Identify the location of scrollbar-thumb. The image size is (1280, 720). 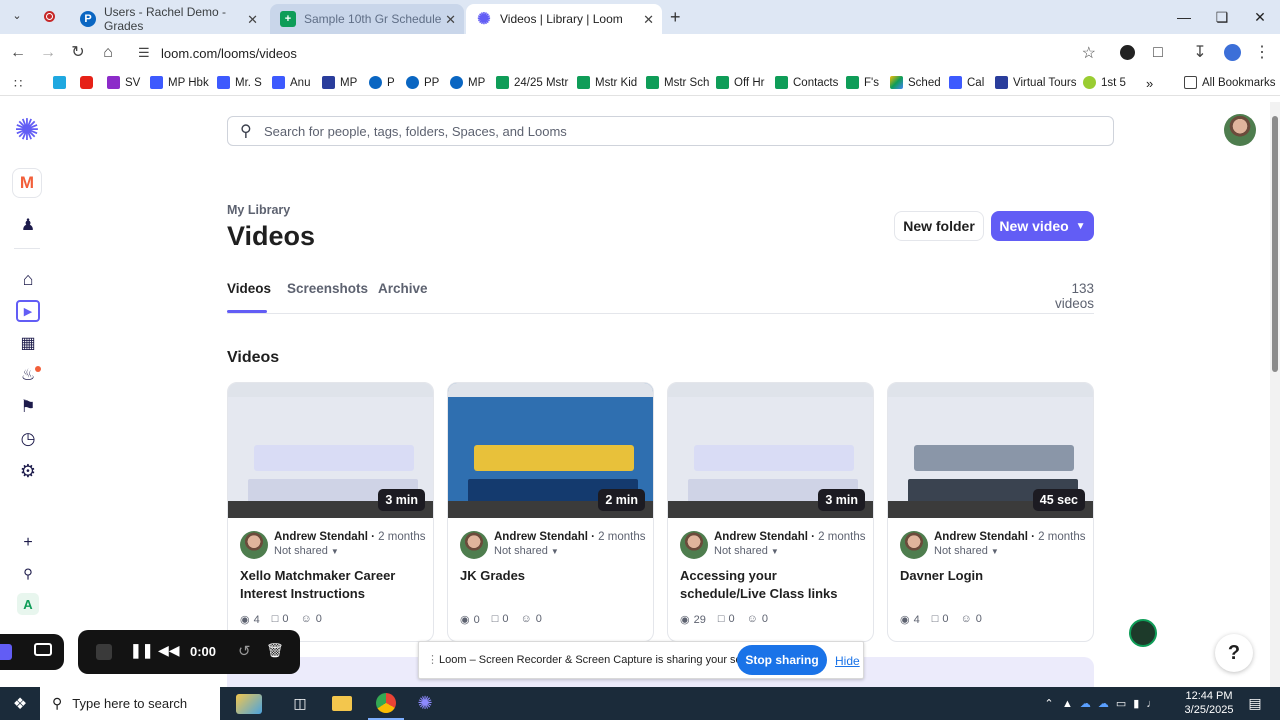
(1275, 244).